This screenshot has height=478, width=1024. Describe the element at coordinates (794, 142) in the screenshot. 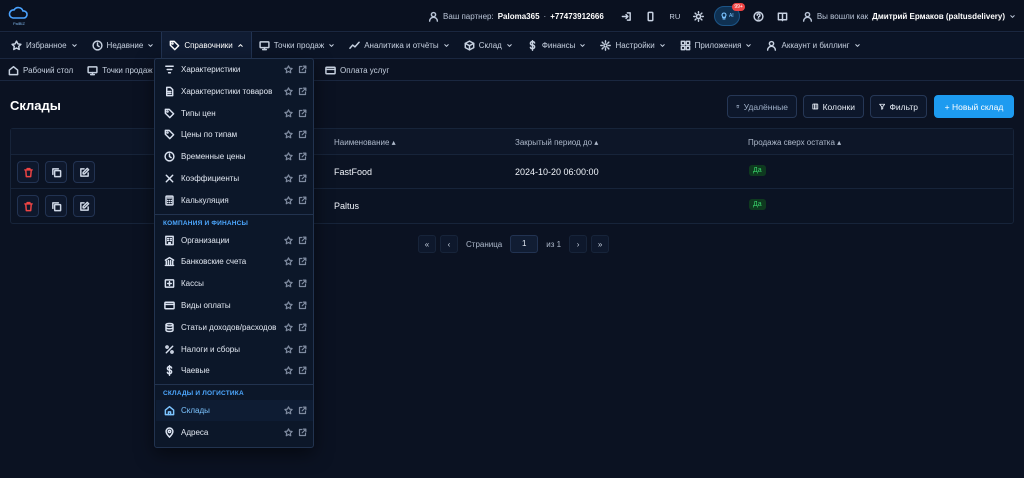

I see `column-header-oversell: Продажа сверх остатка ▴` at that location.